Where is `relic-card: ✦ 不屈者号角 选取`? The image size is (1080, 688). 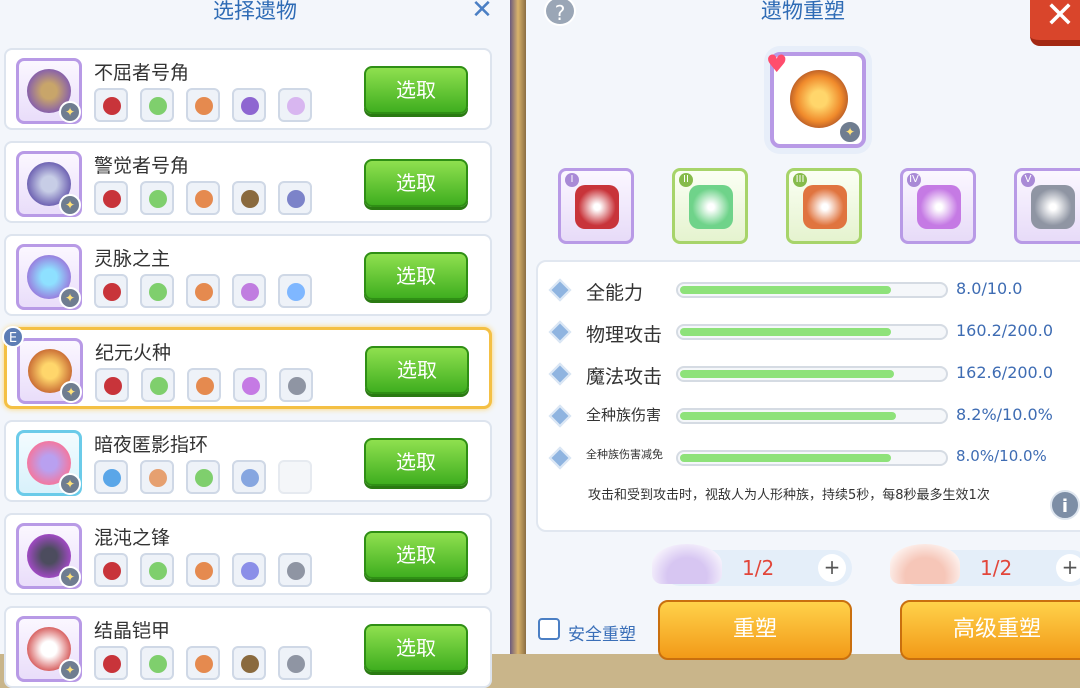
relic-card: ✦ 不屈者号角 选取 is located at coordinates (248, 89).